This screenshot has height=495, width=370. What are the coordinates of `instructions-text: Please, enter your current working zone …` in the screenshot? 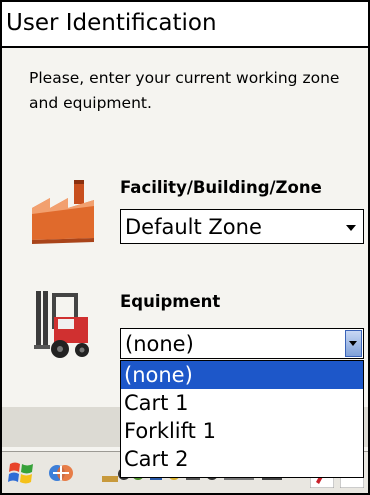 It's located at (184, 90).